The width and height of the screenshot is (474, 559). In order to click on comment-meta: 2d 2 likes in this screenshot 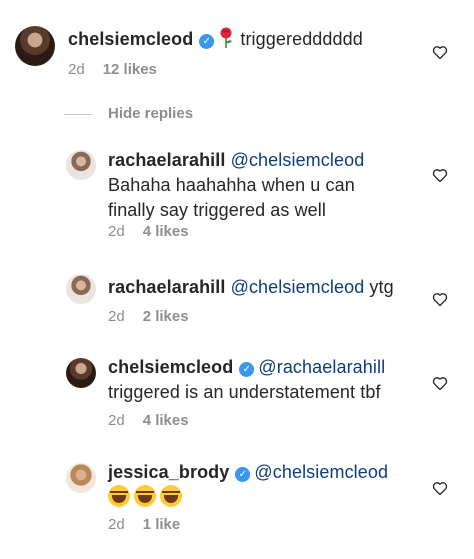, I will do `click(148, 316)`.